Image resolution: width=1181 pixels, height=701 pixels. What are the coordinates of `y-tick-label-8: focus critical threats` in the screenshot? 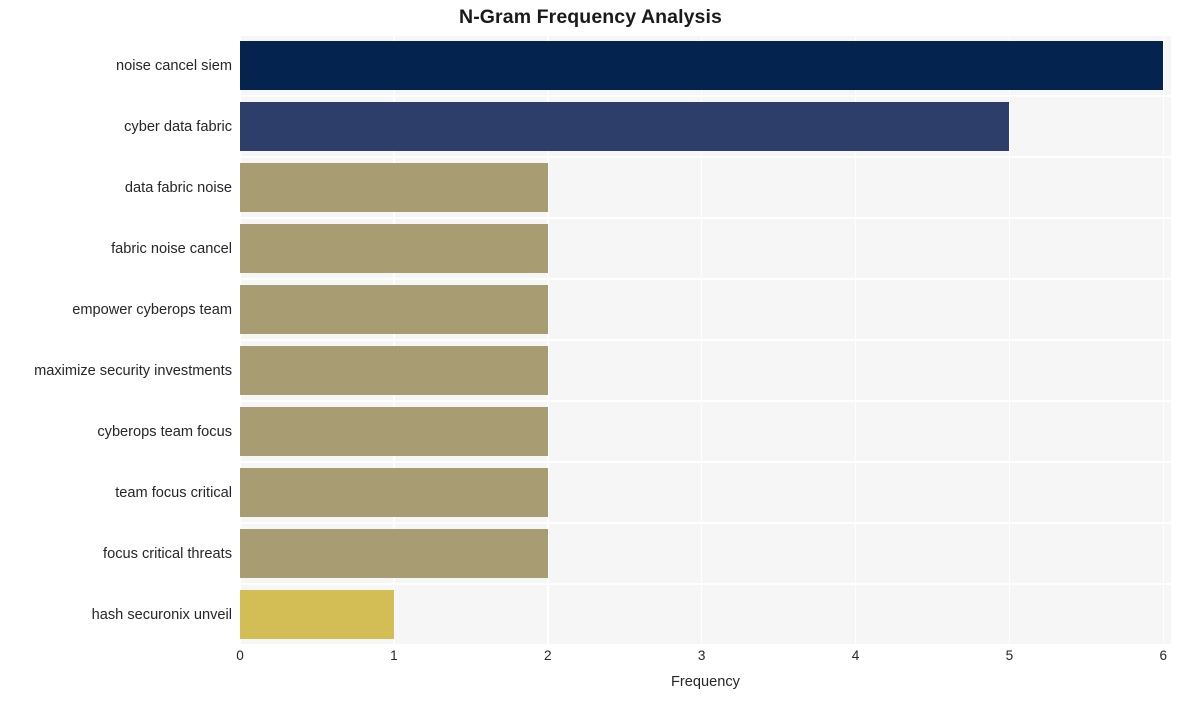 It's located at (167, 553).